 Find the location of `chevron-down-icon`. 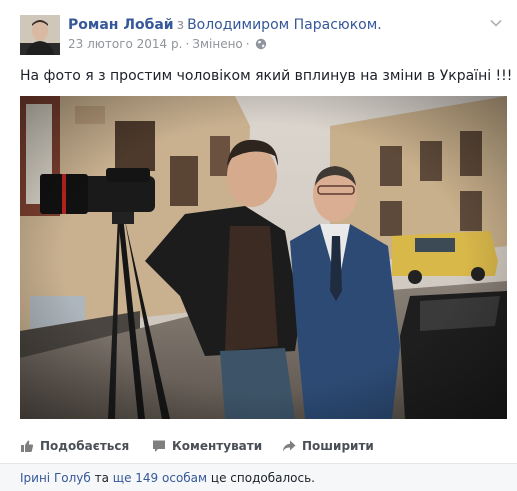

chevron-down-icon is located at coordinates (496, 23).